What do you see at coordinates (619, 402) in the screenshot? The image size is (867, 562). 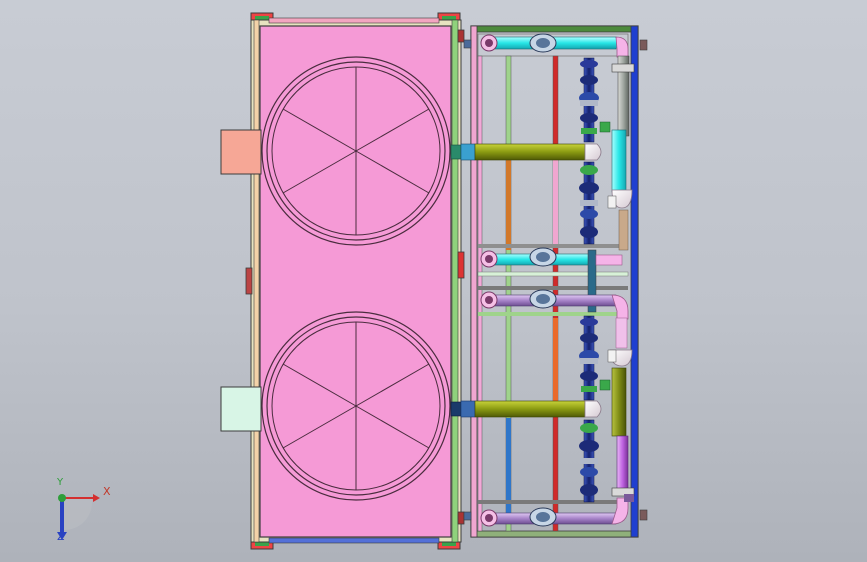 I see `riser-olive` at bounding box center [619, 402].